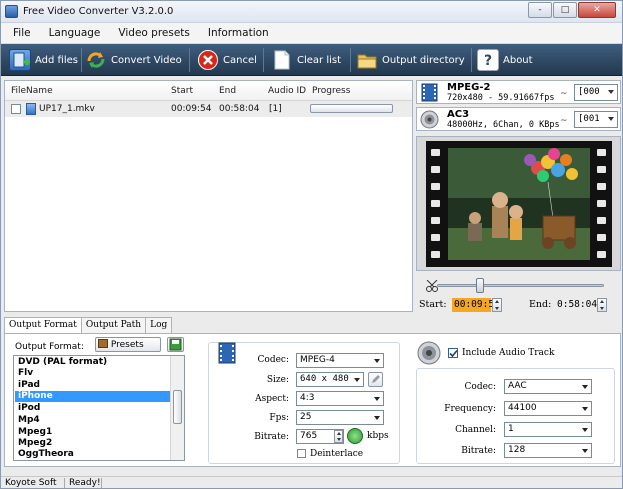 This screenshot has width=623, height=489. I want to click on video-aspect-select: 4:3, so click(340, 398).